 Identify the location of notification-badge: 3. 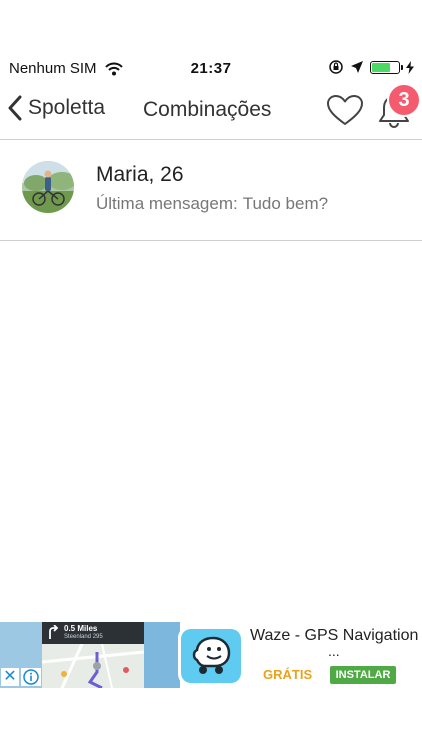
(404, 100).